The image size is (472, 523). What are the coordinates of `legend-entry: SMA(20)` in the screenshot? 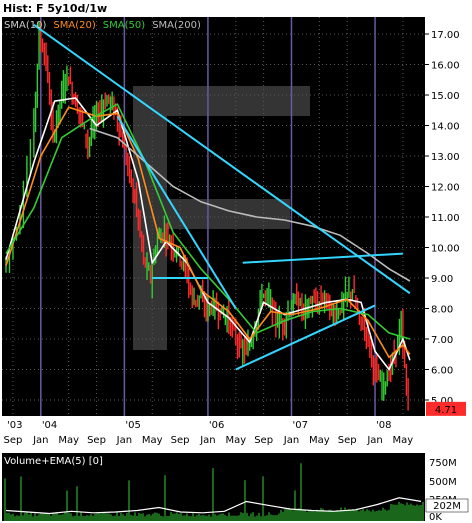 It's located at (74, 25).